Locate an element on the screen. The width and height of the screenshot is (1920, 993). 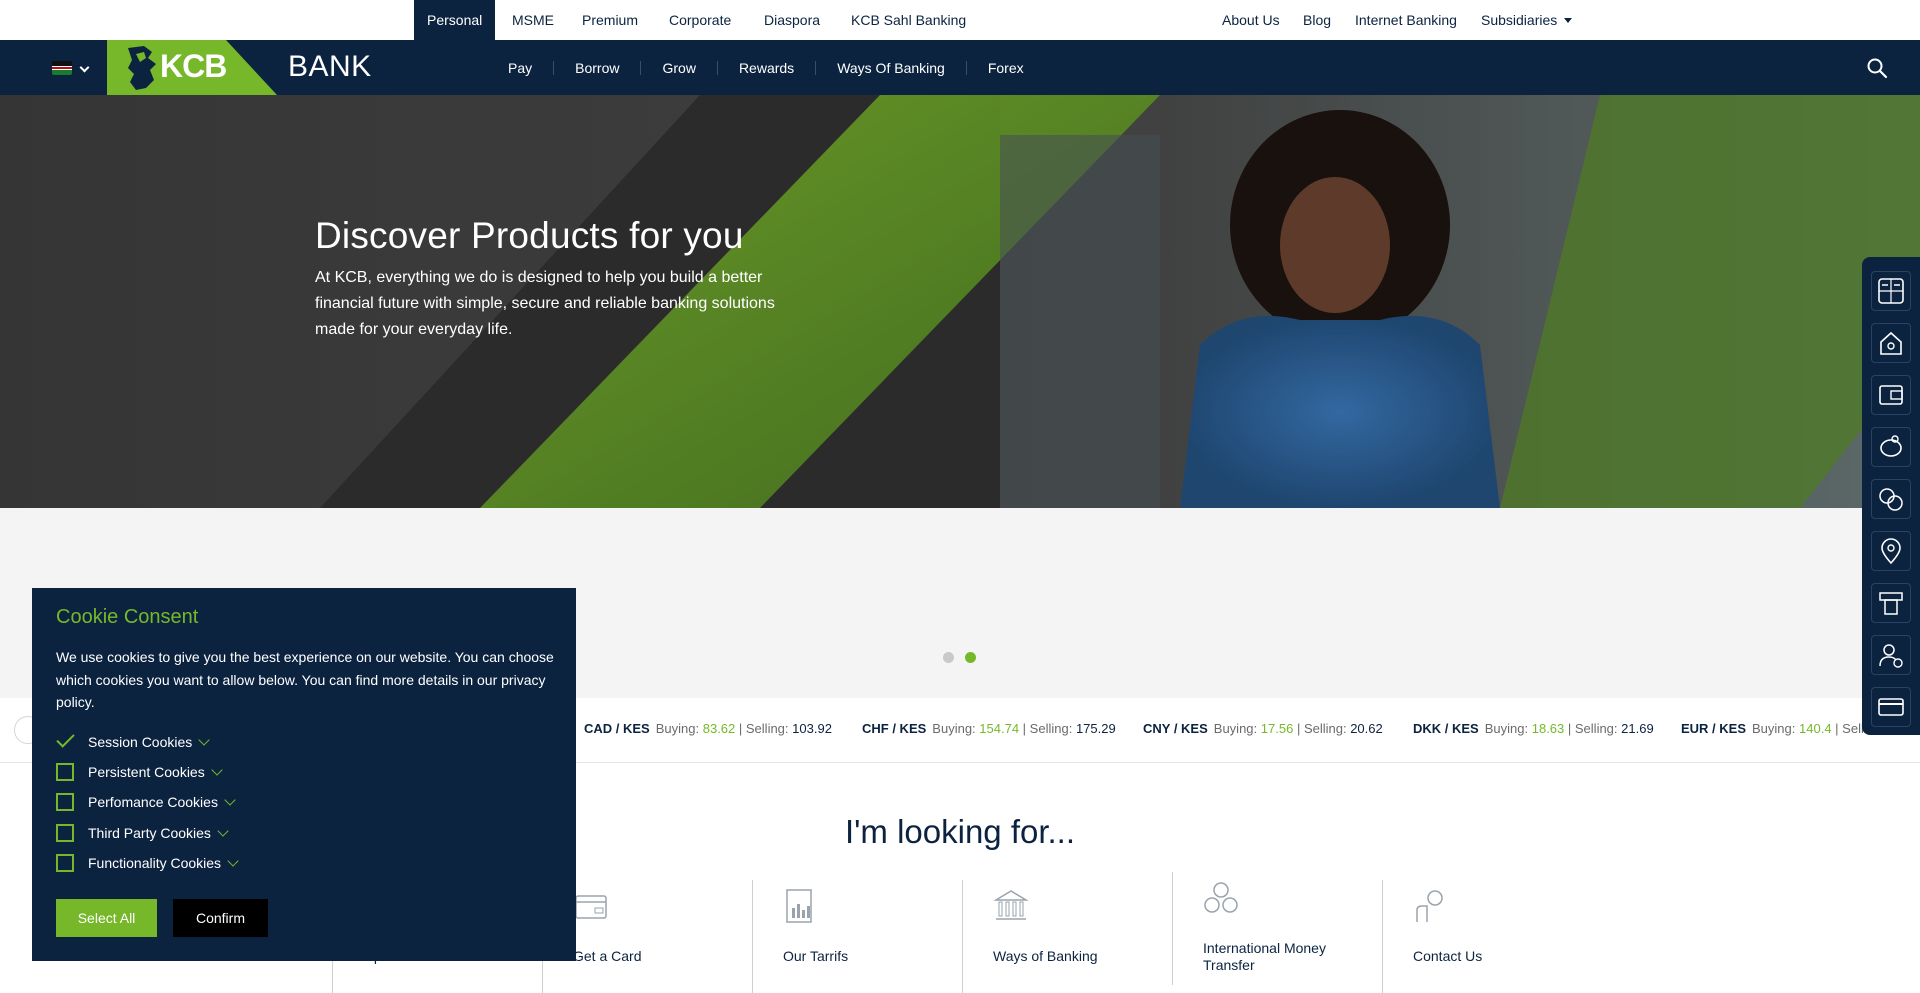
forex-pair: DKK / KES is located at coordinates (1446, 728).